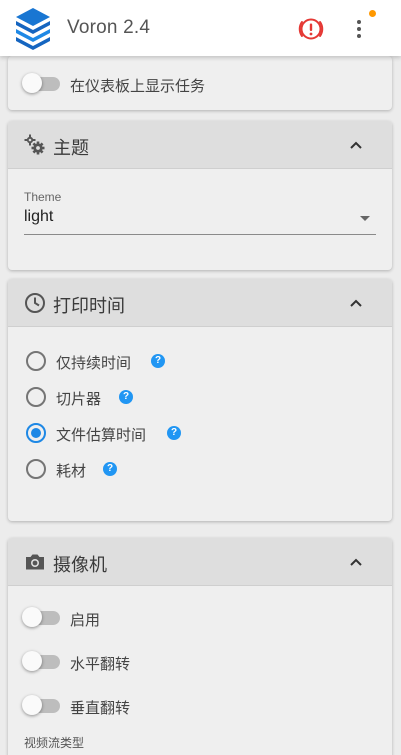  Describe the element at coordinates (35, 562) in the screenshot. I see `camera-icon` at that location.